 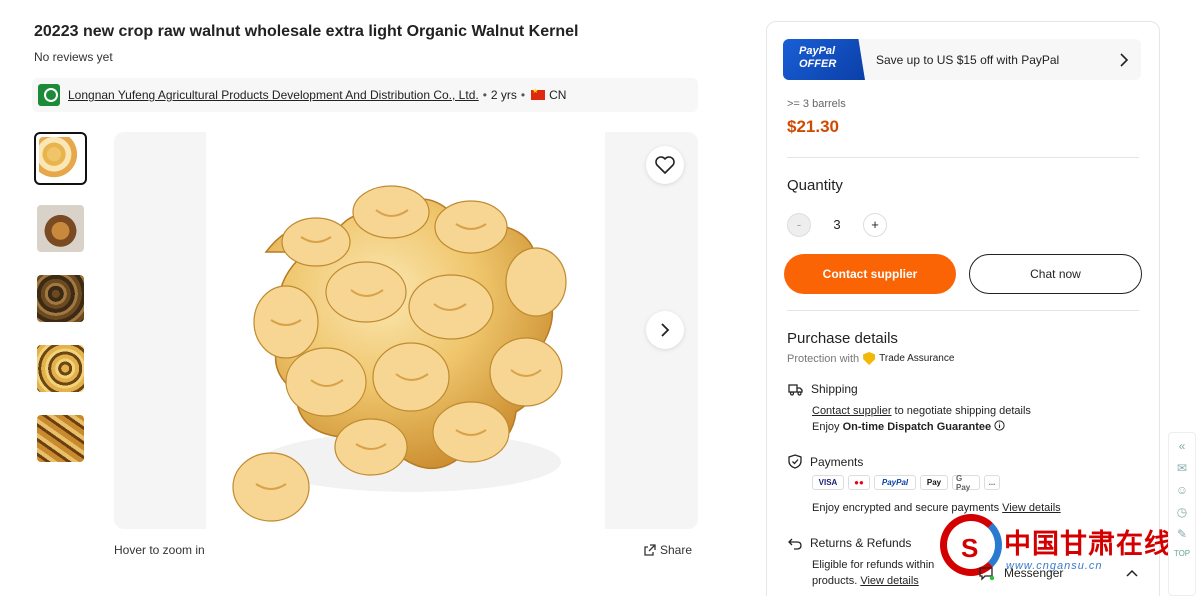 I want to click on refunds-line-2: products. View details, so click(x=865, y=581).